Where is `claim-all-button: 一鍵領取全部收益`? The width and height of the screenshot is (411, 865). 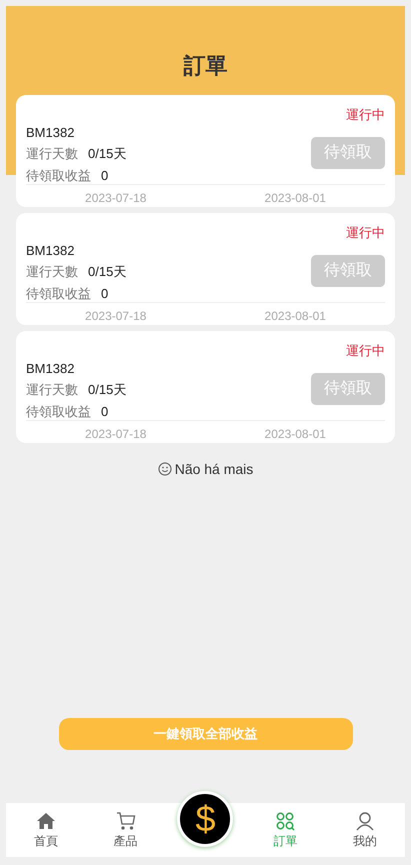 claim-all-button: 一鍵領取全部收益 is located at coordinates (205, 734).